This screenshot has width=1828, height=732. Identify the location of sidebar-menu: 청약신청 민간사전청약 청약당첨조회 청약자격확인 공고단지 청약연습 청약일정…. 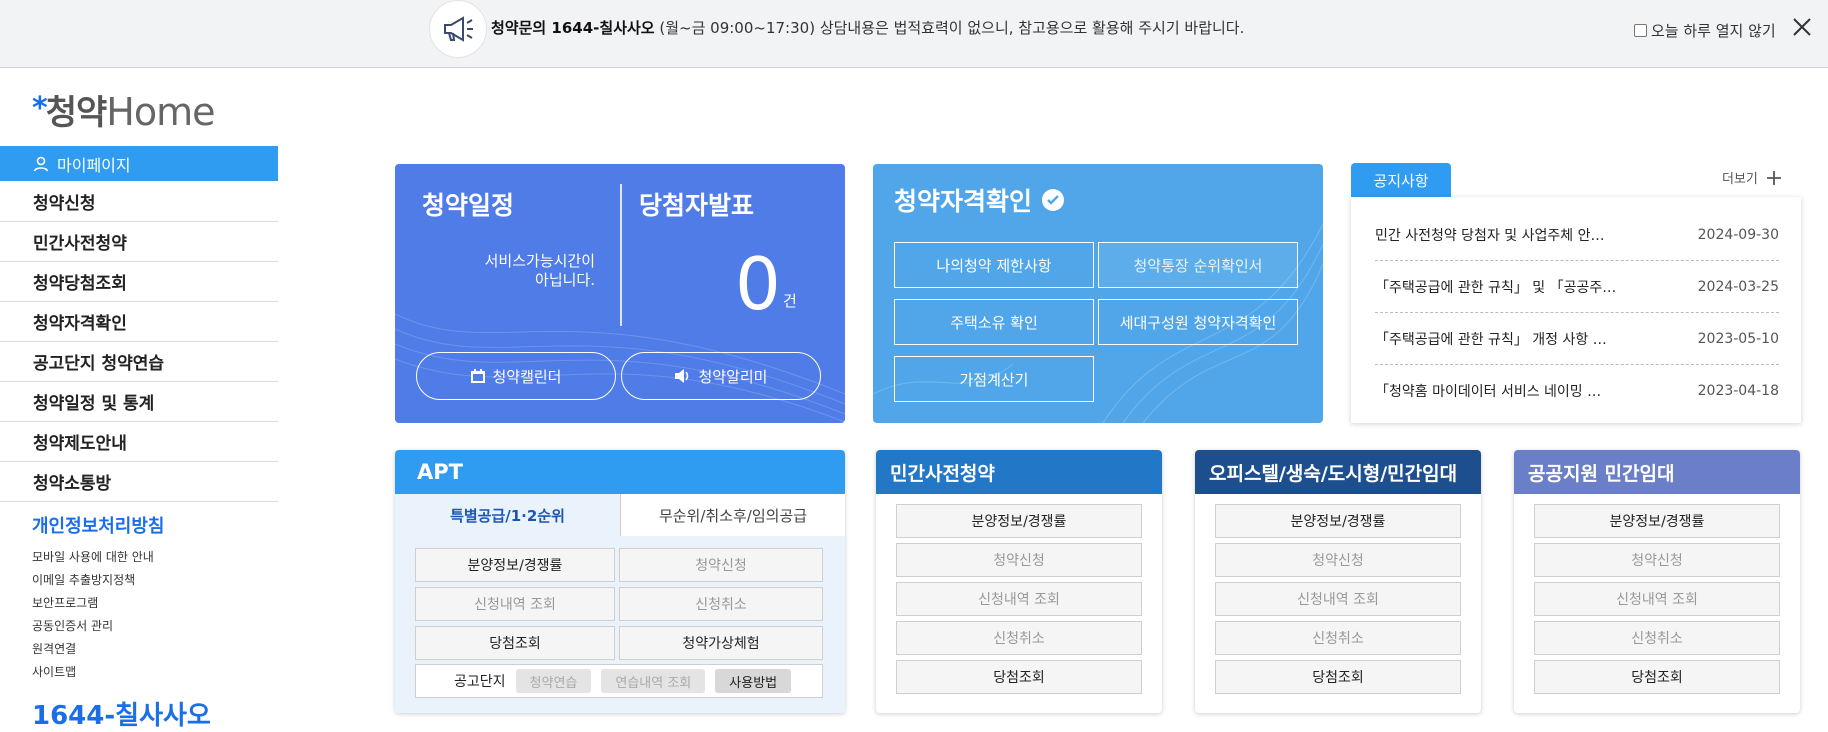
(139, 342).